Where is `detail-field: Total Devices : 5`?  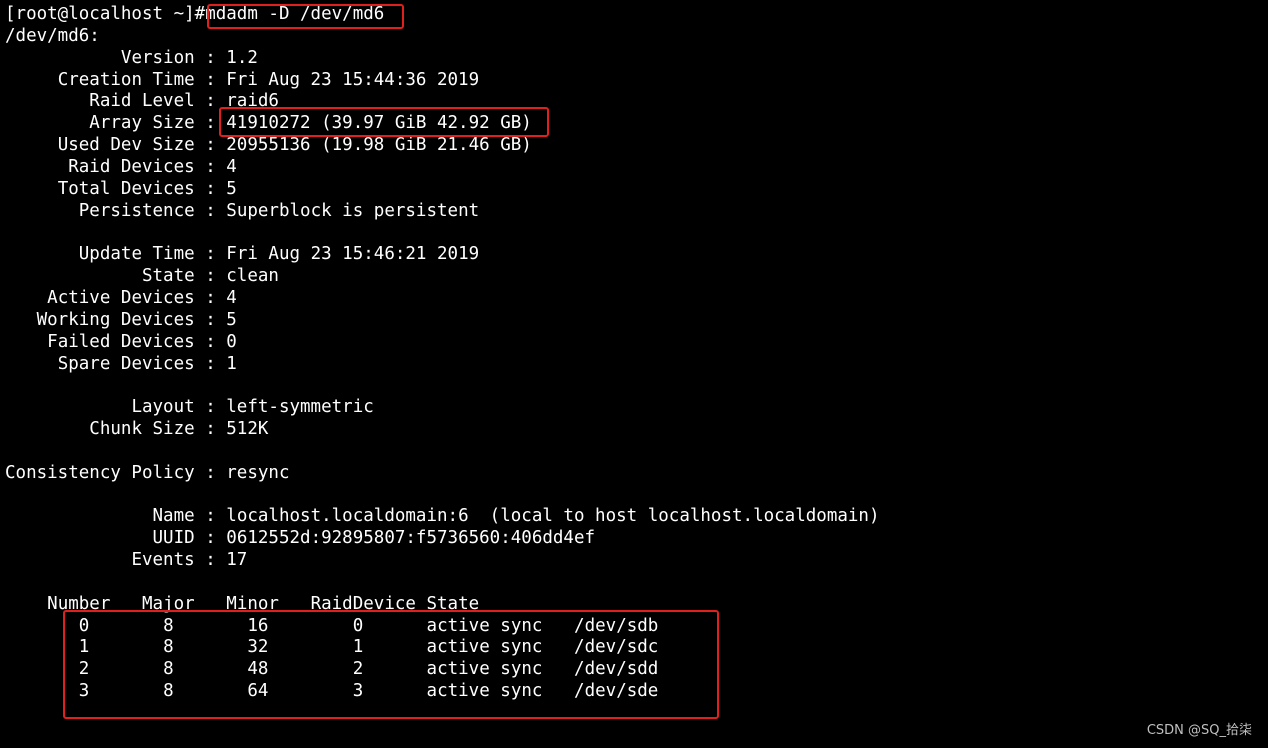 detail-field: Total Devices : 5 is located at coordinates (636, 190).